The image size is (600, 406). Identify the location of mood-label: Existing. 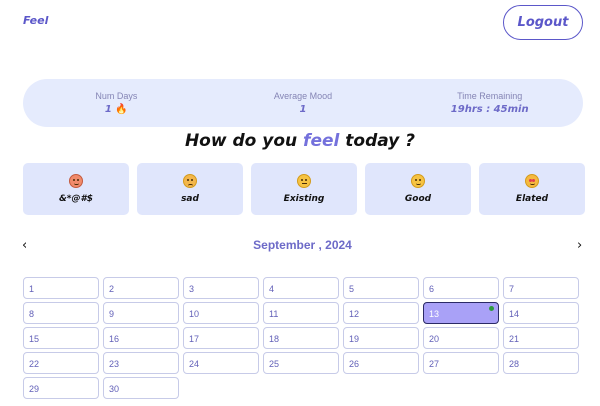
(304, 199).